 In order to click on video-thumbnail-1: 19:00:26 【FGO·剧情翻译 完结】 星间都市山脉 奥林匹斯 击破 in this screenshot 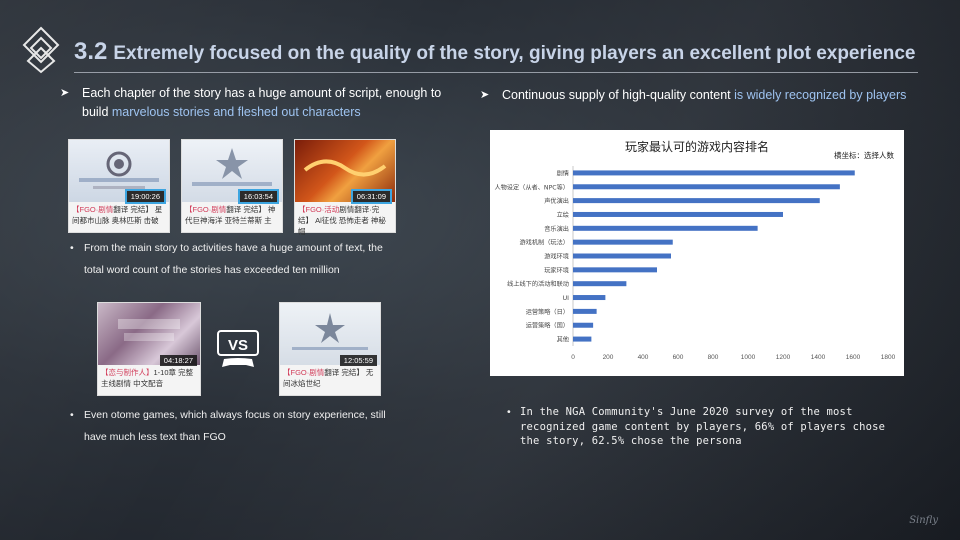, I will do `click(119, 186)`.